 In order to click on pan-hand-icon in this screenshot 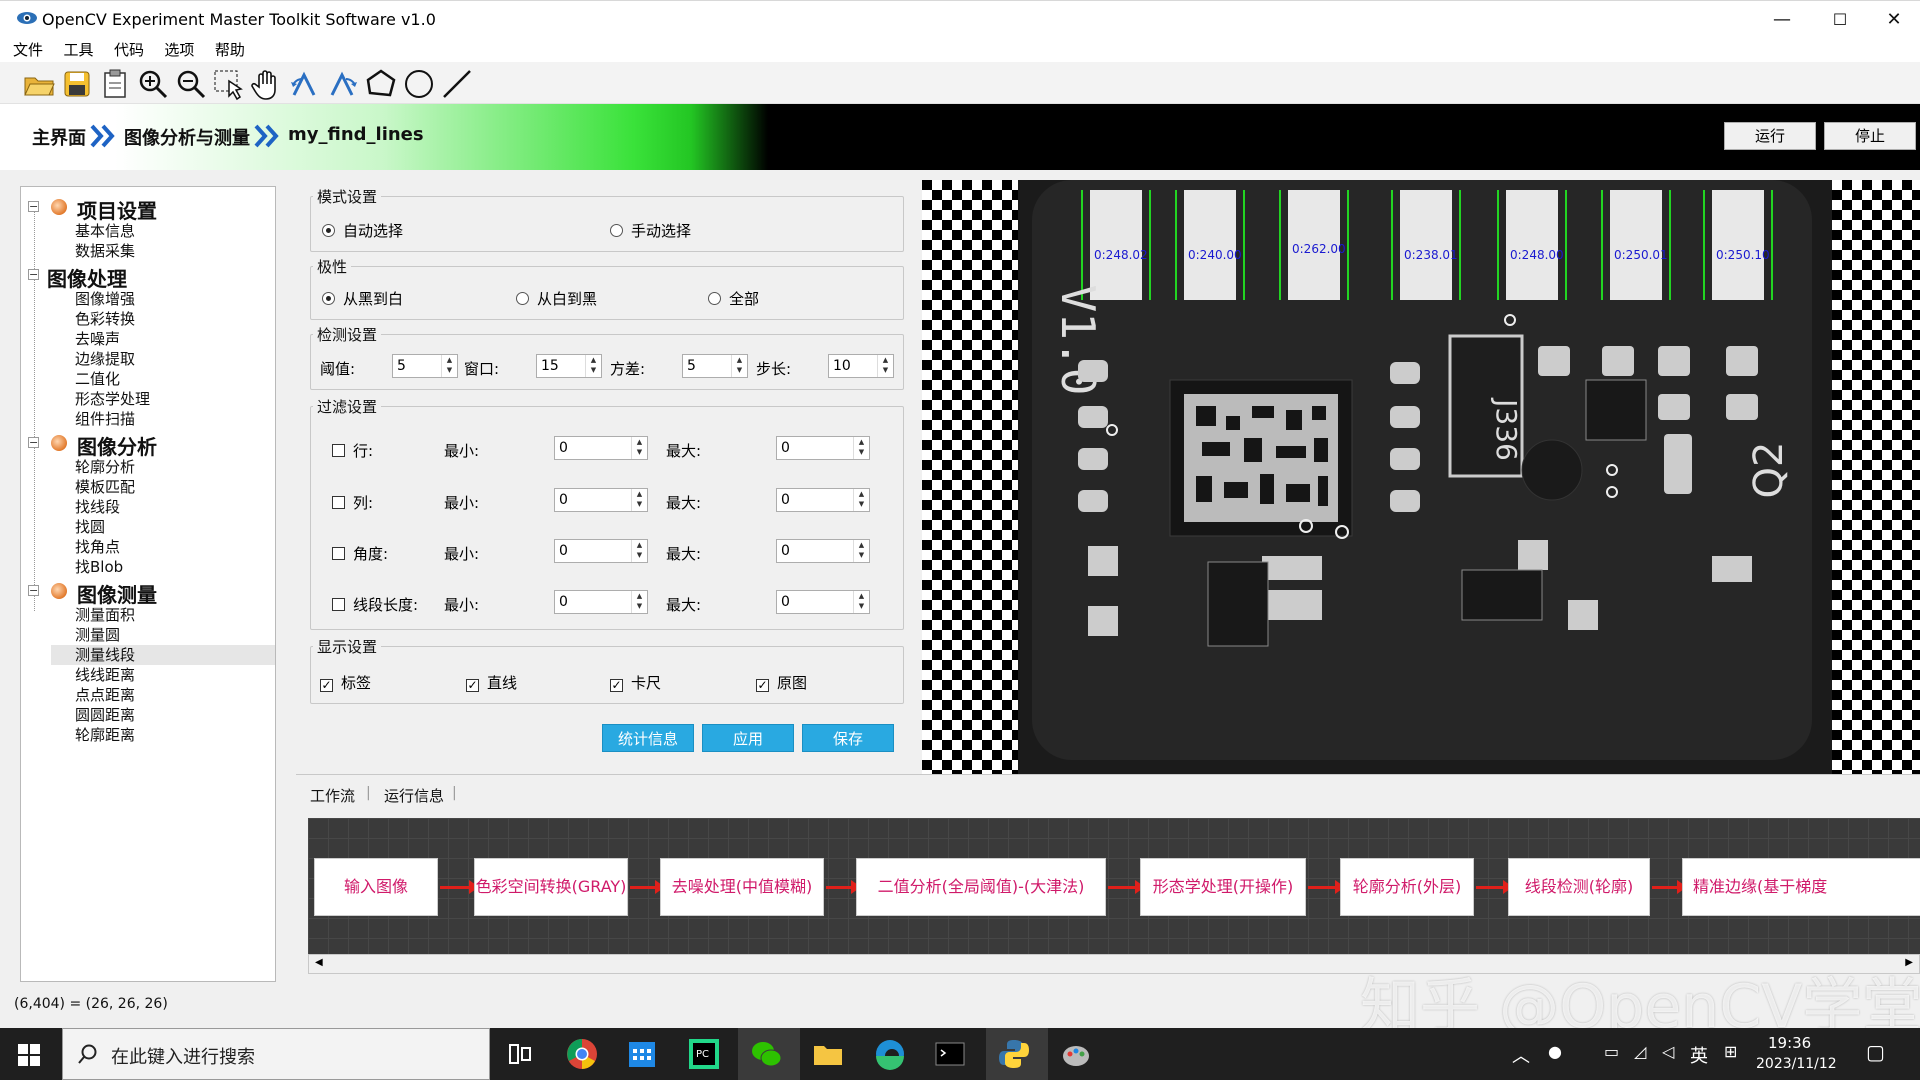, I will do `click(267, 84)`.